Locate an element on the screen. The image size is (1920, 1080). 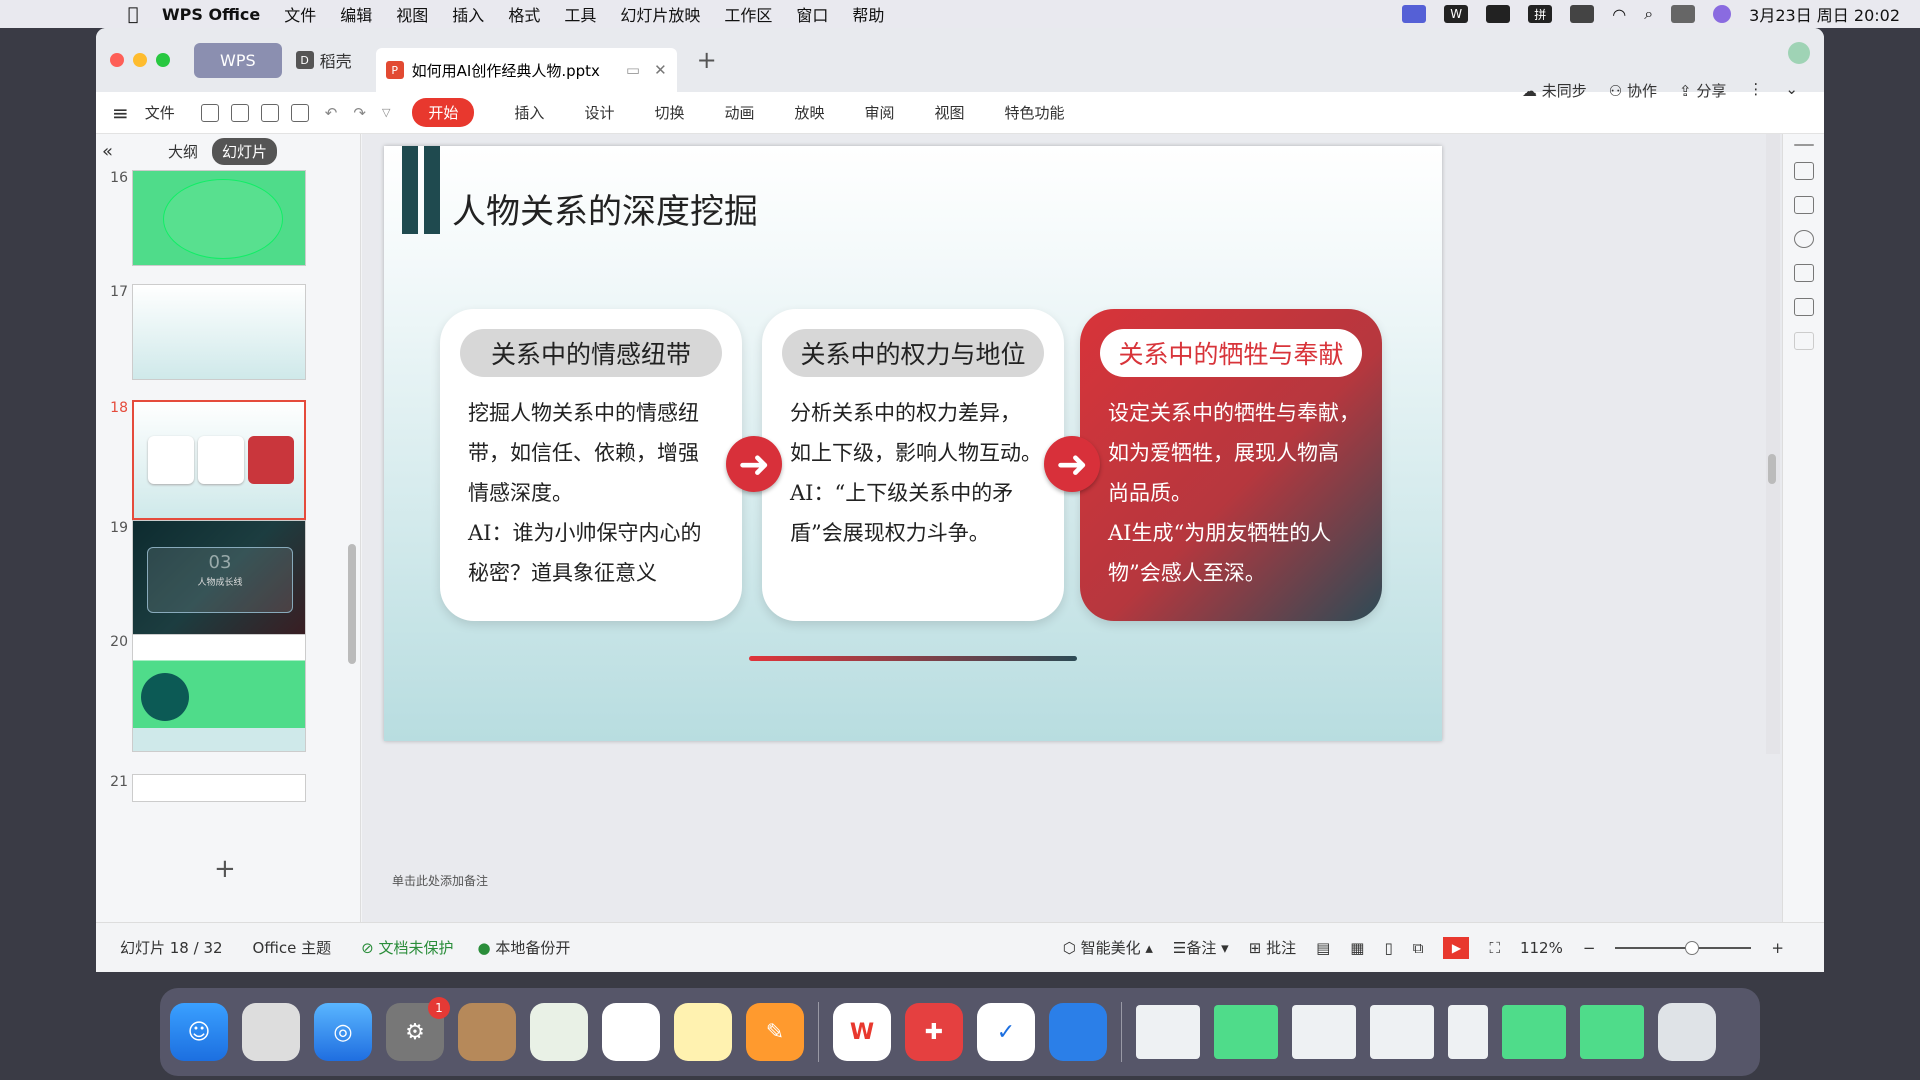
add-slide-icon: + is located at coordinates (225, 869).